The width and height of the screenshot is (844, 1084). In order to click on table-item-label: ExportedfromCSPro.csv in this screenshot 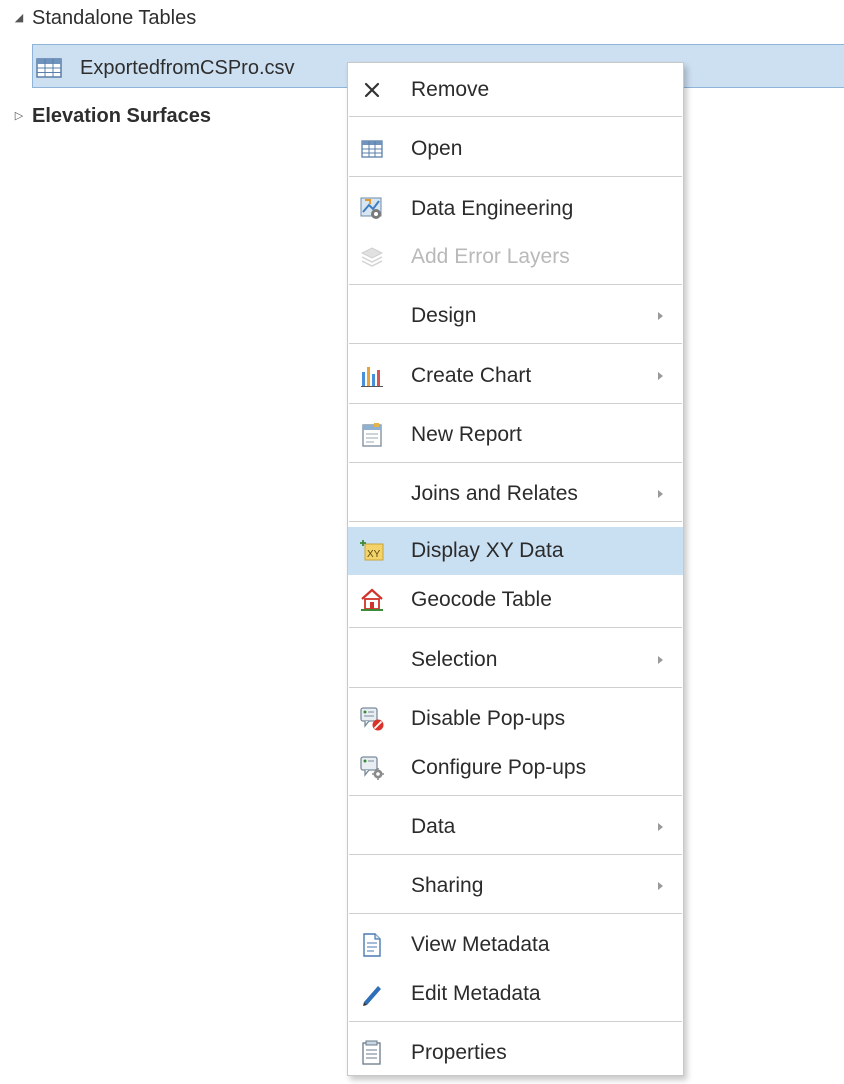, I will do `click(187, 68)`.